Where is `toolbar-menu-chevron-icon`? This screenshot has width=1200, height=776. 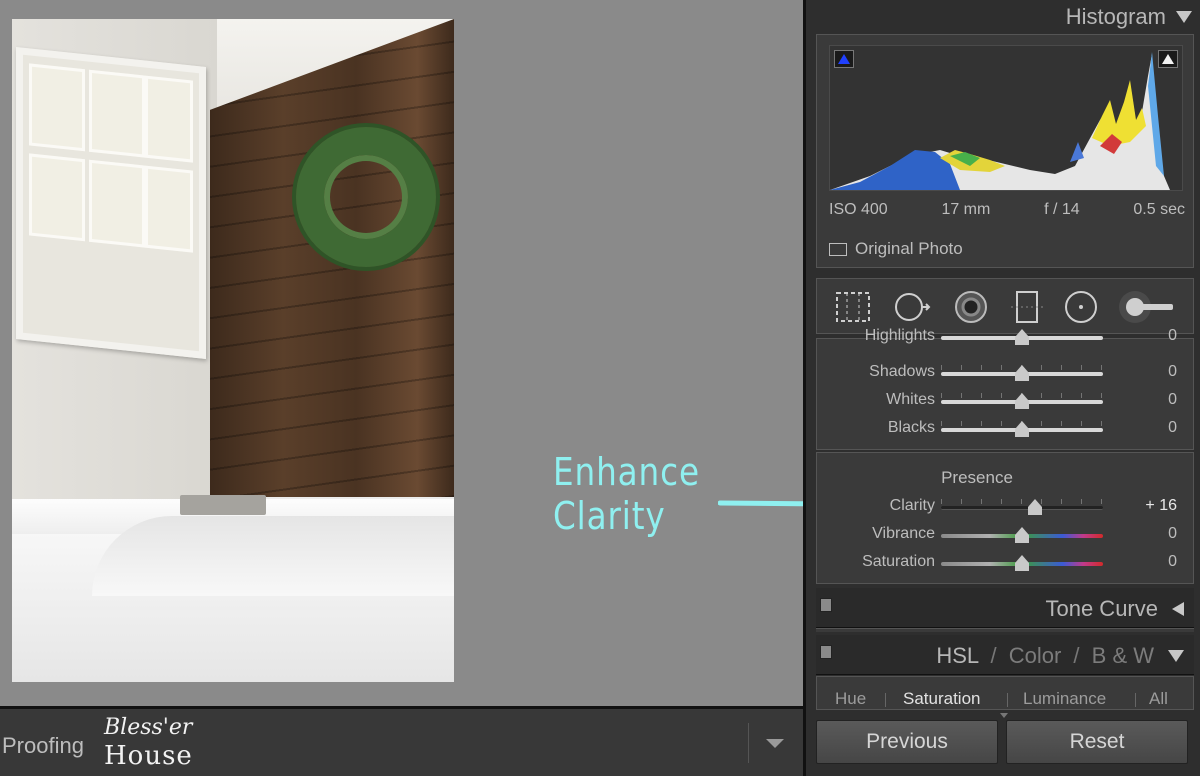
toolbar-menu-chevron-icon is located at coordinates (775, 743).